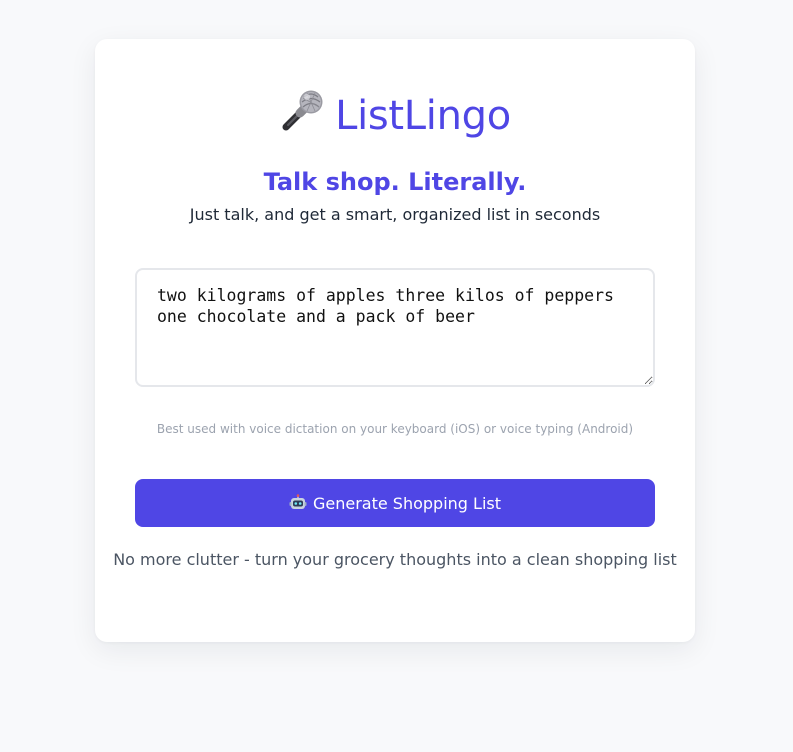 The width and height of the screenshot is (793, 752). I want to click on app-header: ListLingo, so click(395, 113).